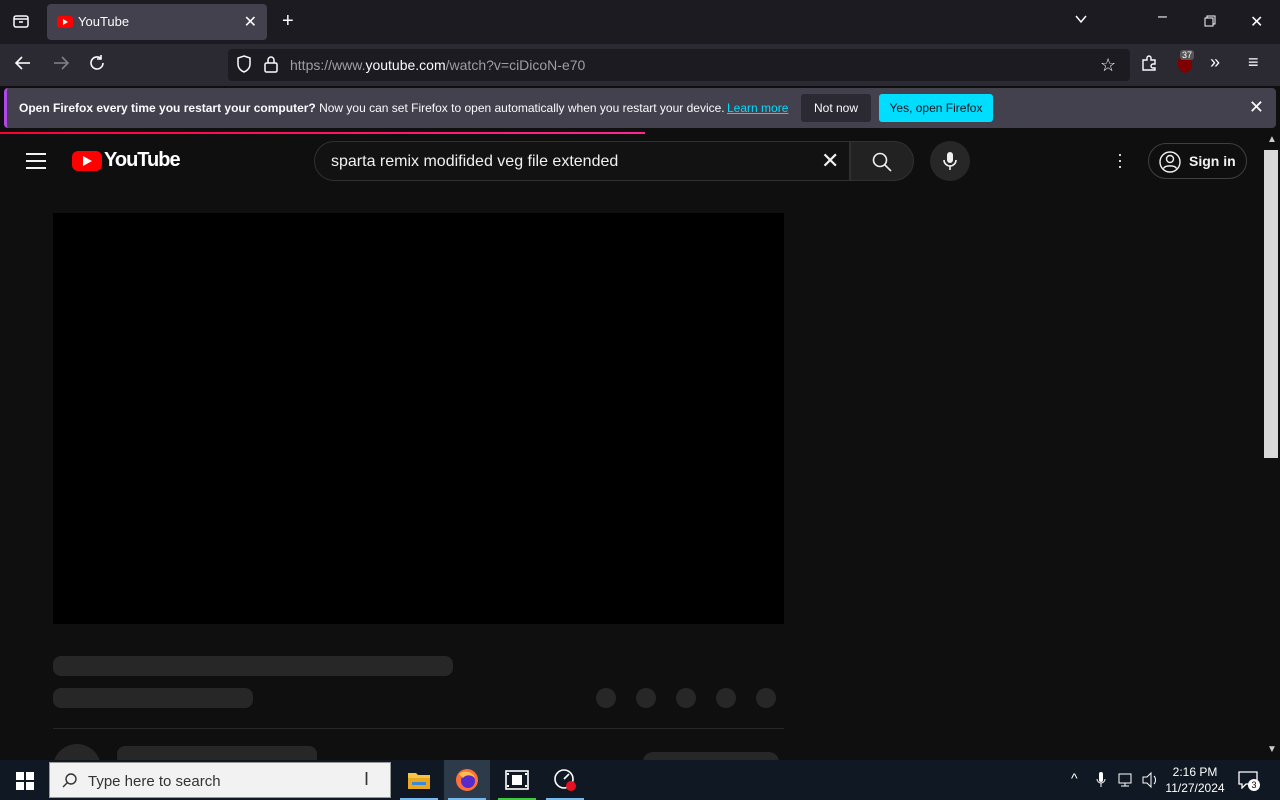  What do you see at coordinates (1185, 62) in the screenshot?
I see `ublock-extension-icon: 37` at bounding box center [1185, 62].